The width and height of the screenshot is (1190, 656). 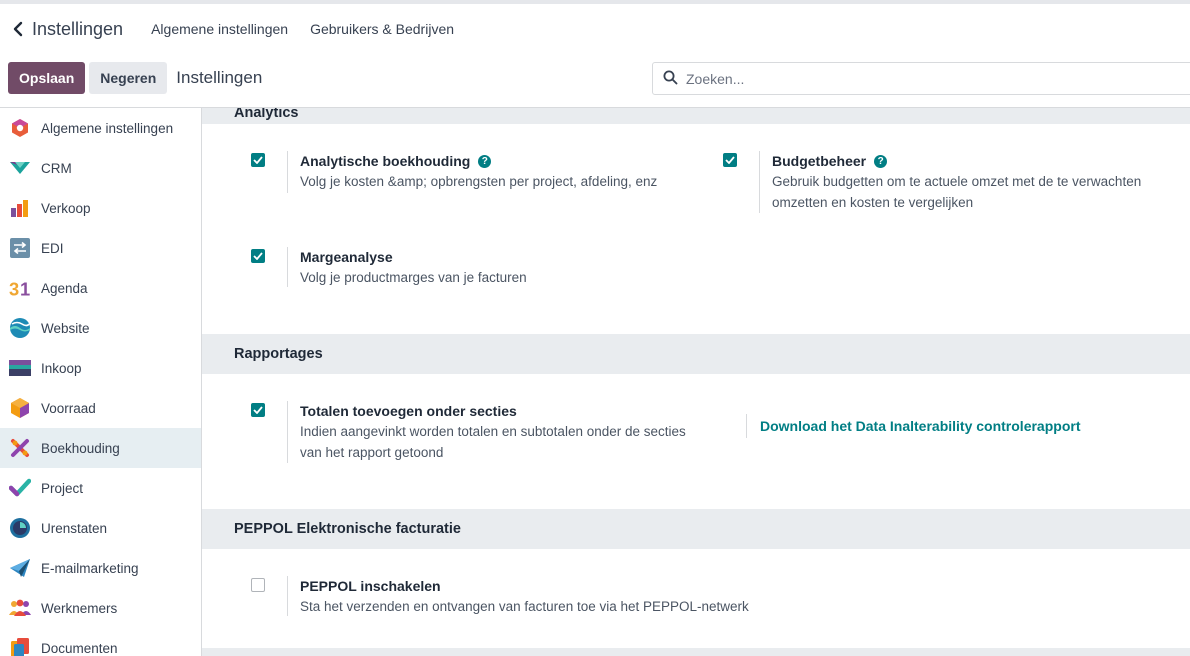 I want to click on crm-icon, so click(x=20, y=168).